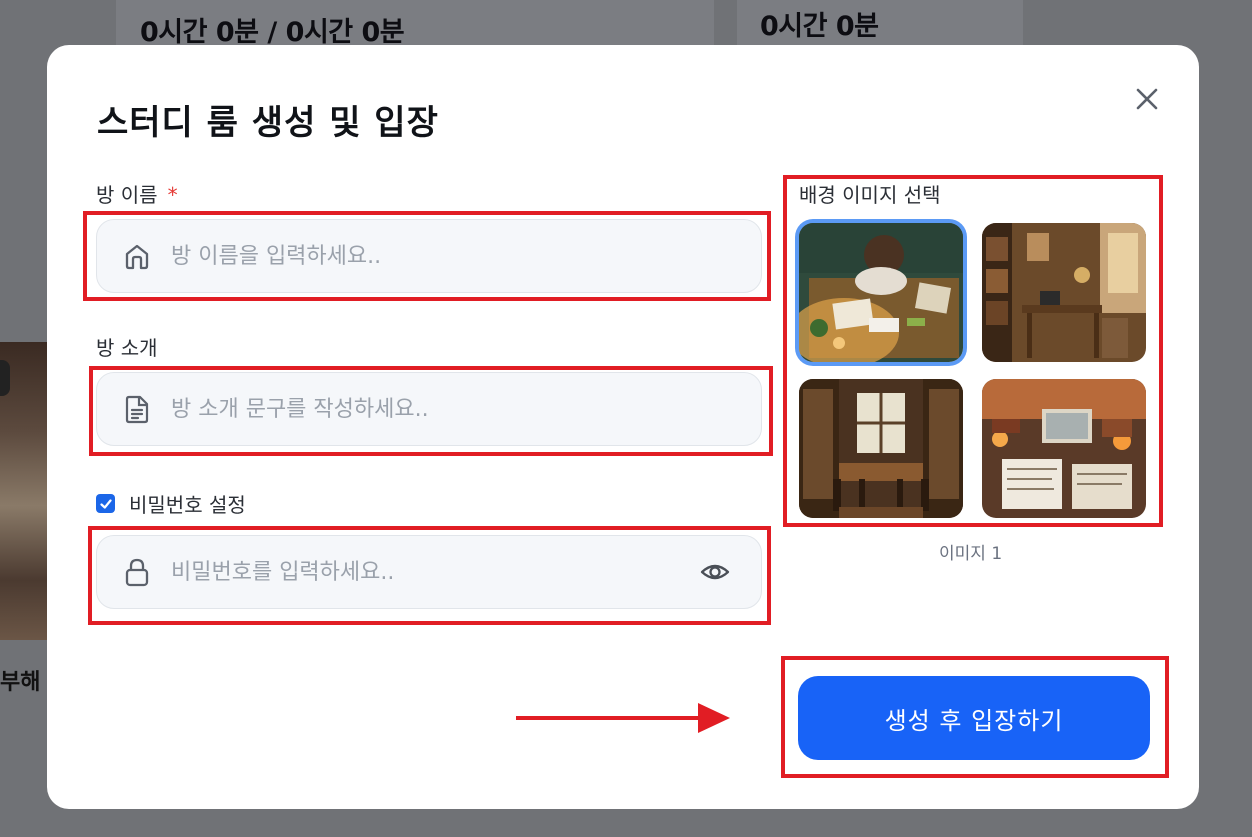 Image resolution: width=1252 pixels, height=837 pixels. I want to click on password-checkbox, so click(105, 503).